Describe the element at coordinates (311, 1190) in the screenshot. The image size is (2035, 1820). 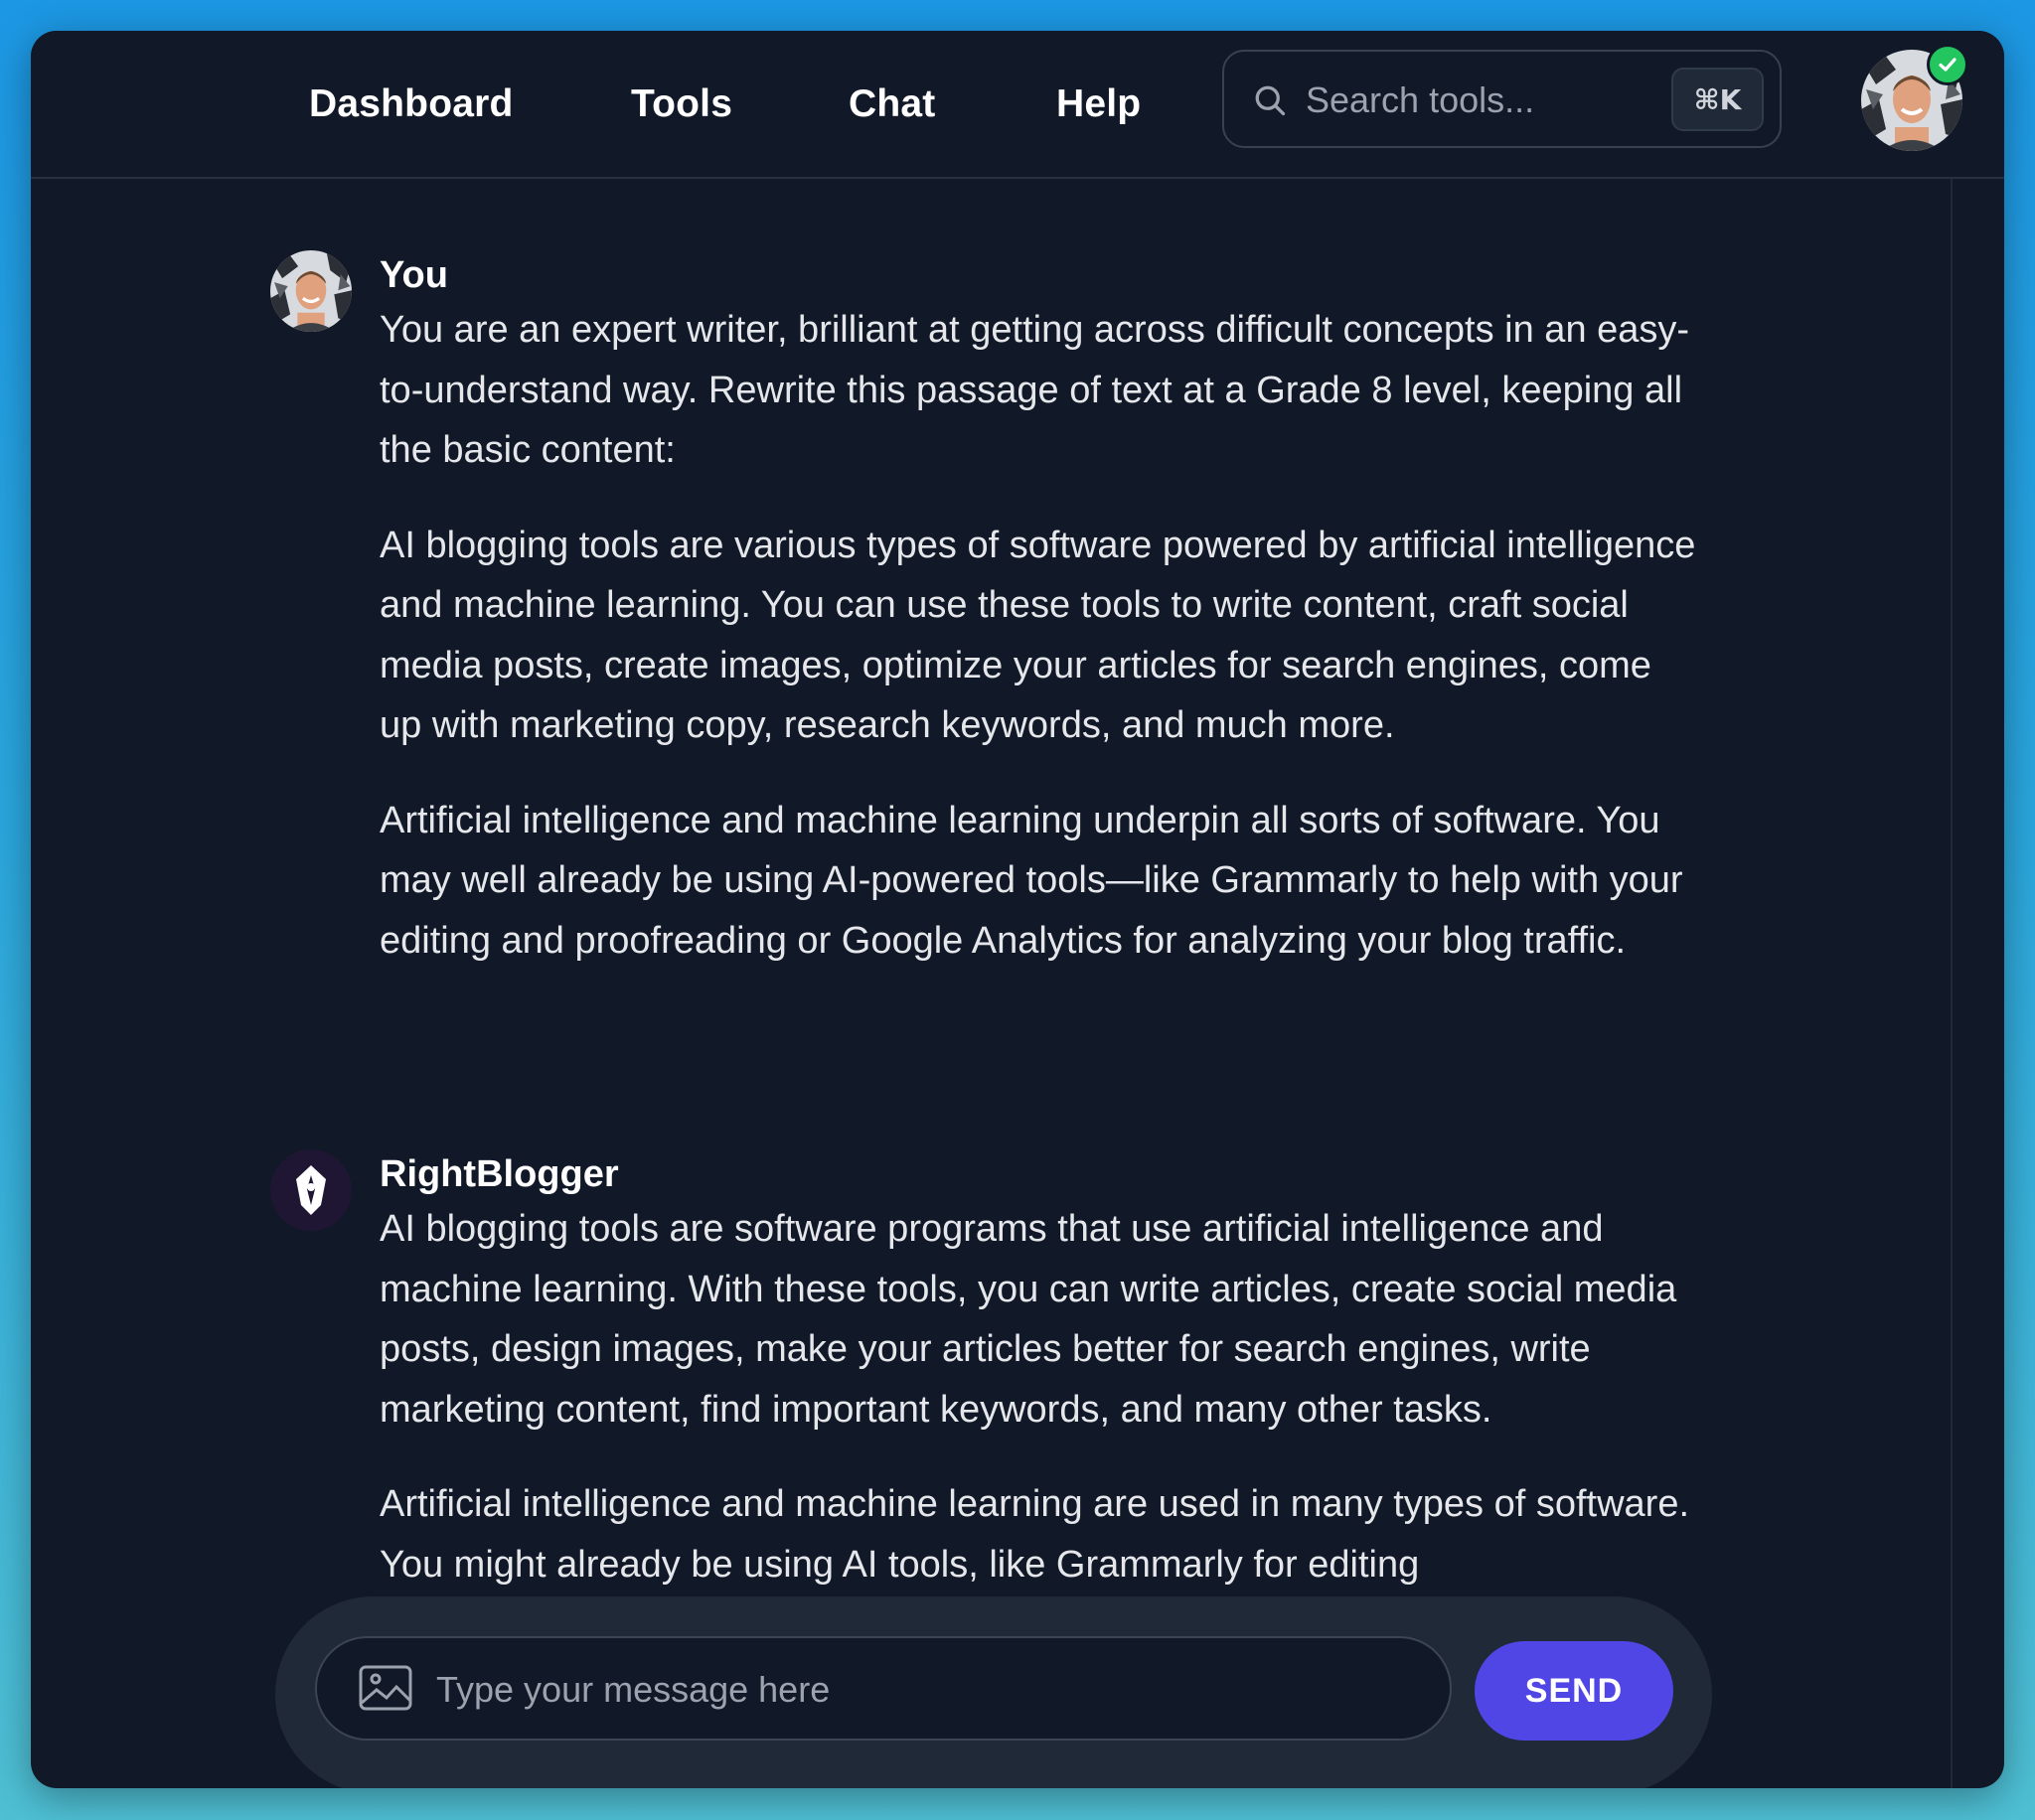
I see `rightblogger-logo-icon` at that location.